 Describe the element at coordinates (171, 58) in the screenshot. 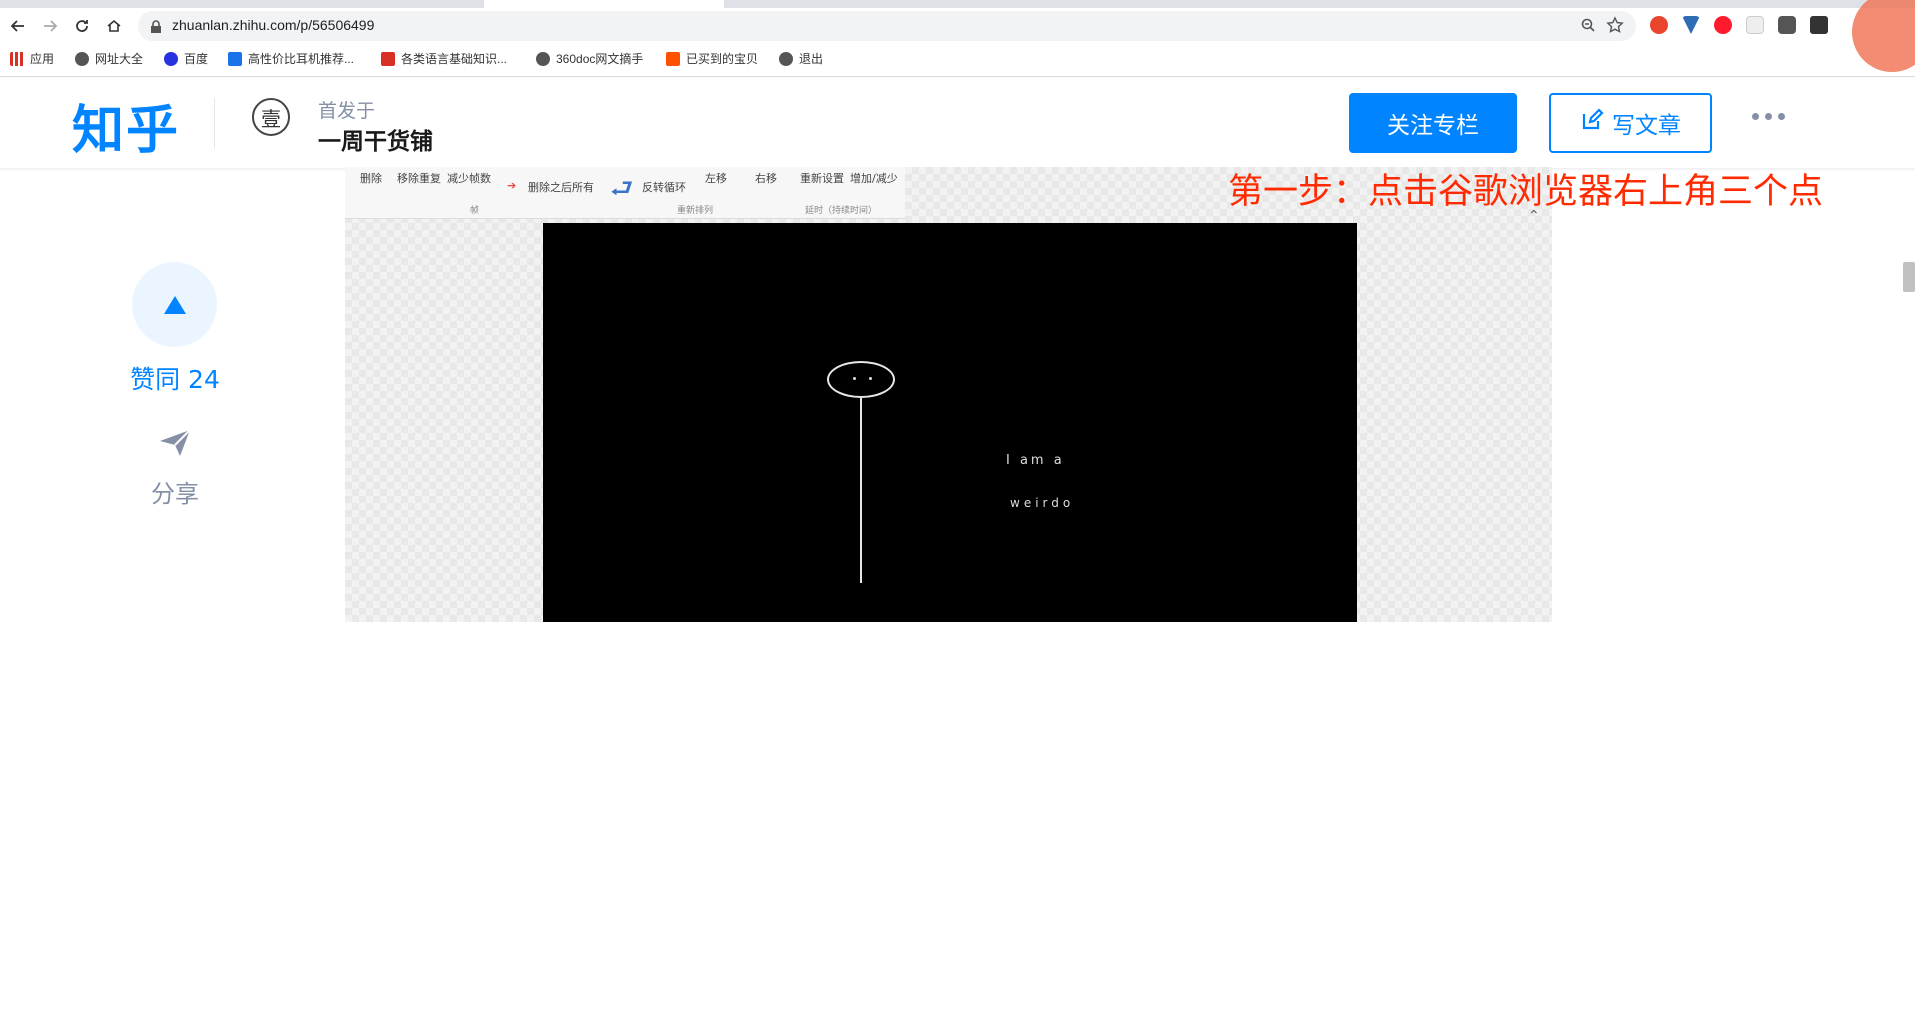

I see `baidu-paw-icon` at that location.